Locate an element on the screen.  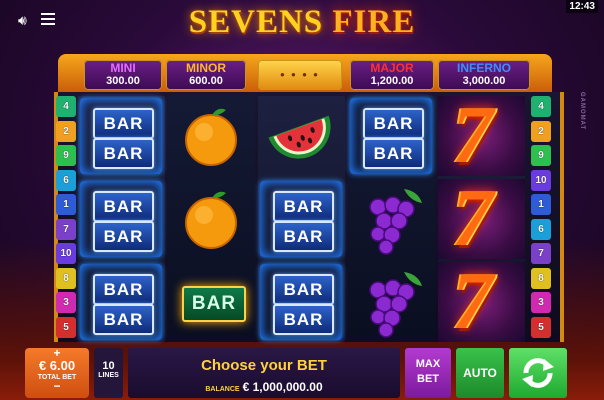
payline-marker-left: 5 is located at coordinates (66, 327).